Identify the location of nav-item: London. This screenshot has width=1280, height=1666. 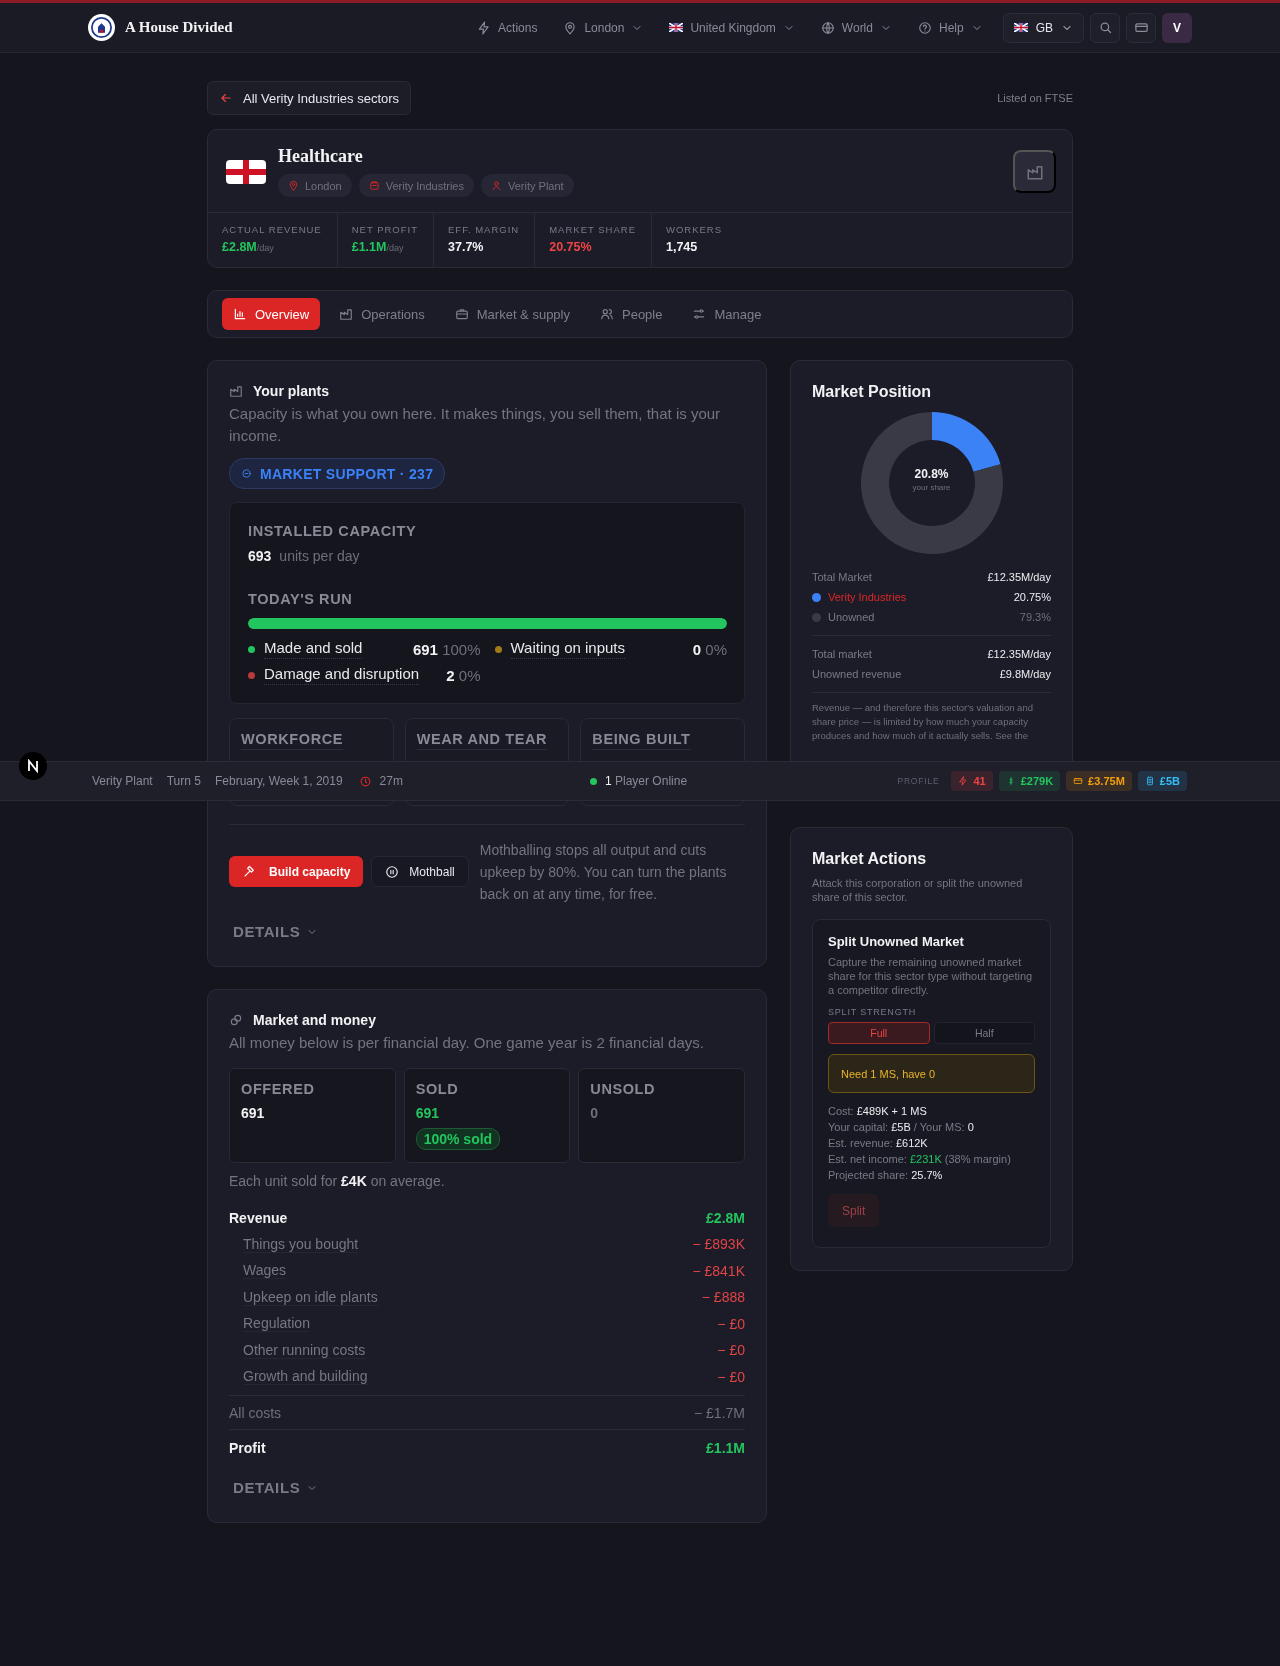
(603, 27).